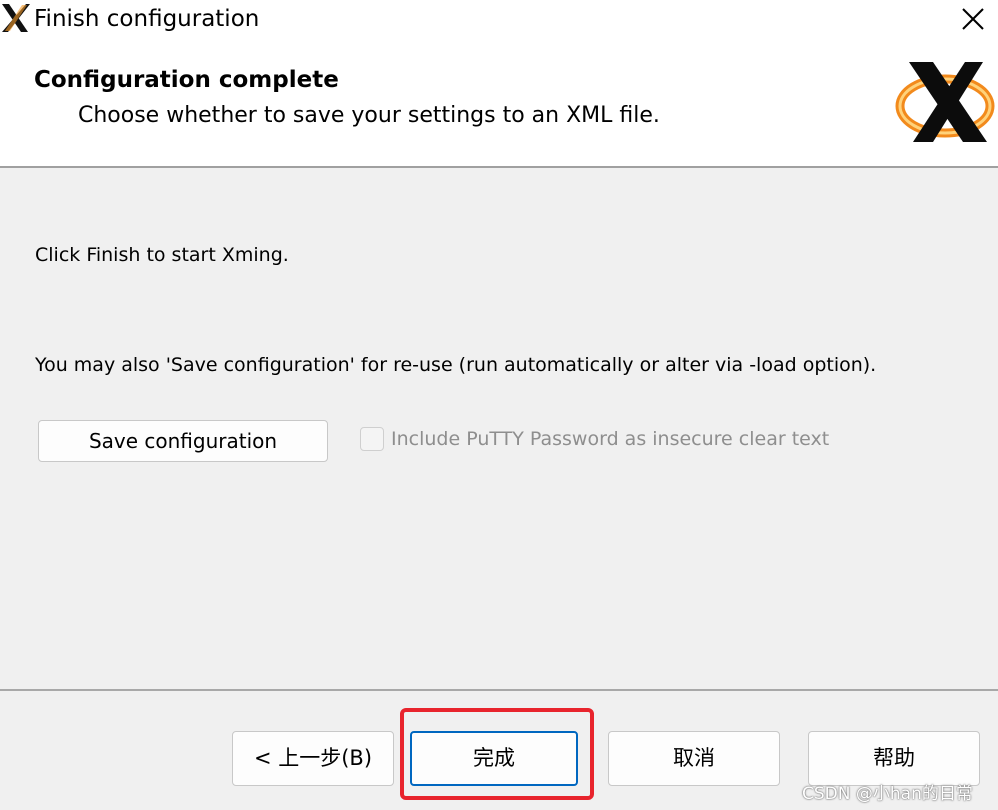 The image size is (998, 810). Describe the element at coordinates (16, 18) in the screenshot. I see `xming-x-icon` at that location.